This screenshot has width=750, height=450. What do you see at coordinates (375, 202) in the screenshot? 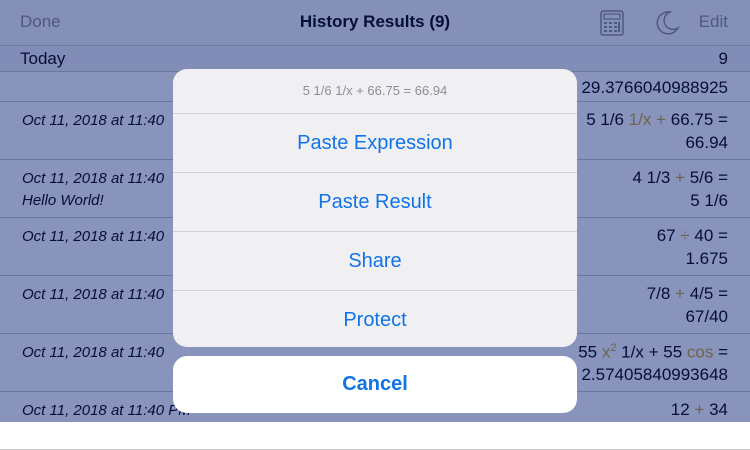
I see `paste-result-button: Paste Result` at bounding box center [375, 202].